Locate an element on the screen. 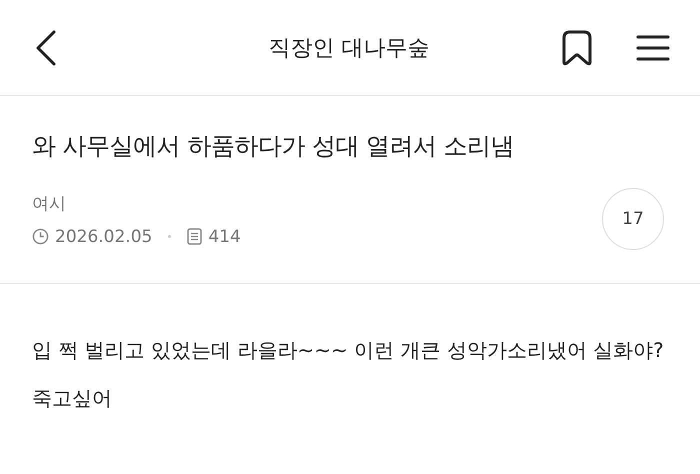 The image size is (700, 474). menu-icon is located at coordinates (653, 47).